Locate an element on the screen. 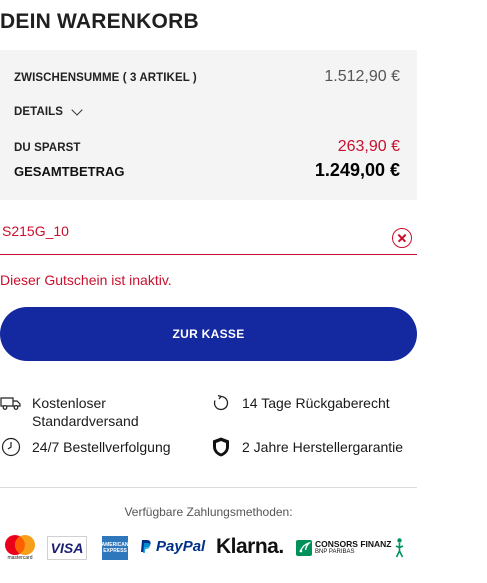 This screenshot has height=583, width=487. clock-icon is located at coordinates (11, 447).